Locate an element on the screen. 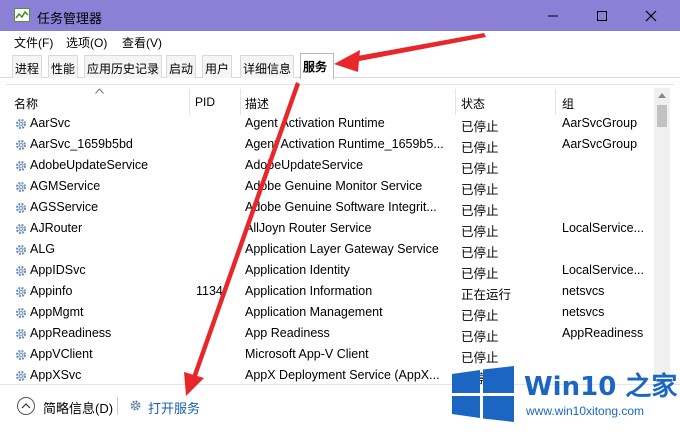 The width and height of the screenshot is (680, 438). table-row: ALG Application Layer Gateway Service 已停止 is located at coordinates (331, 250).